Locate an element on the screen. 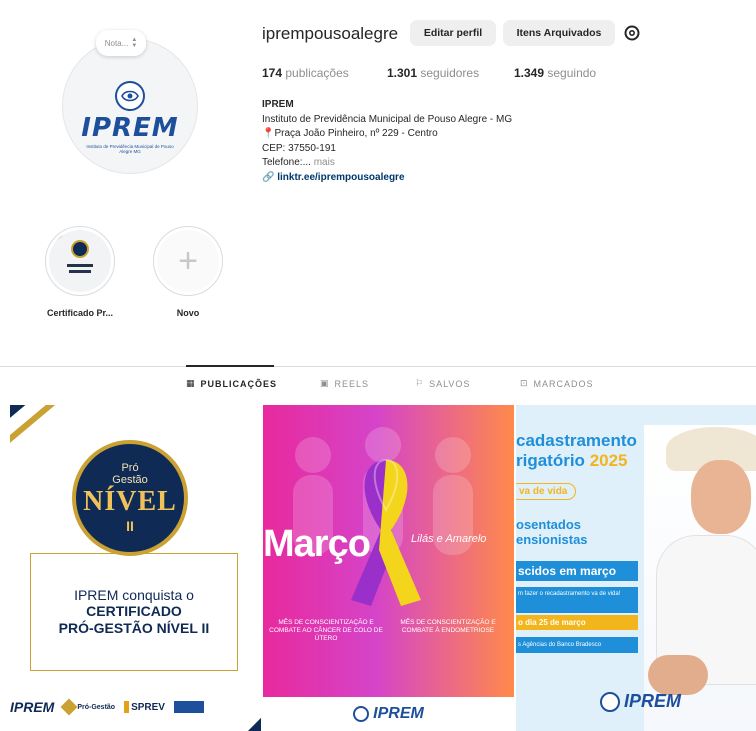 Image resolution: width=756 pixels, height=731 pixels. tab-reels: ▣ REELS is located at coordinates (344, 383).